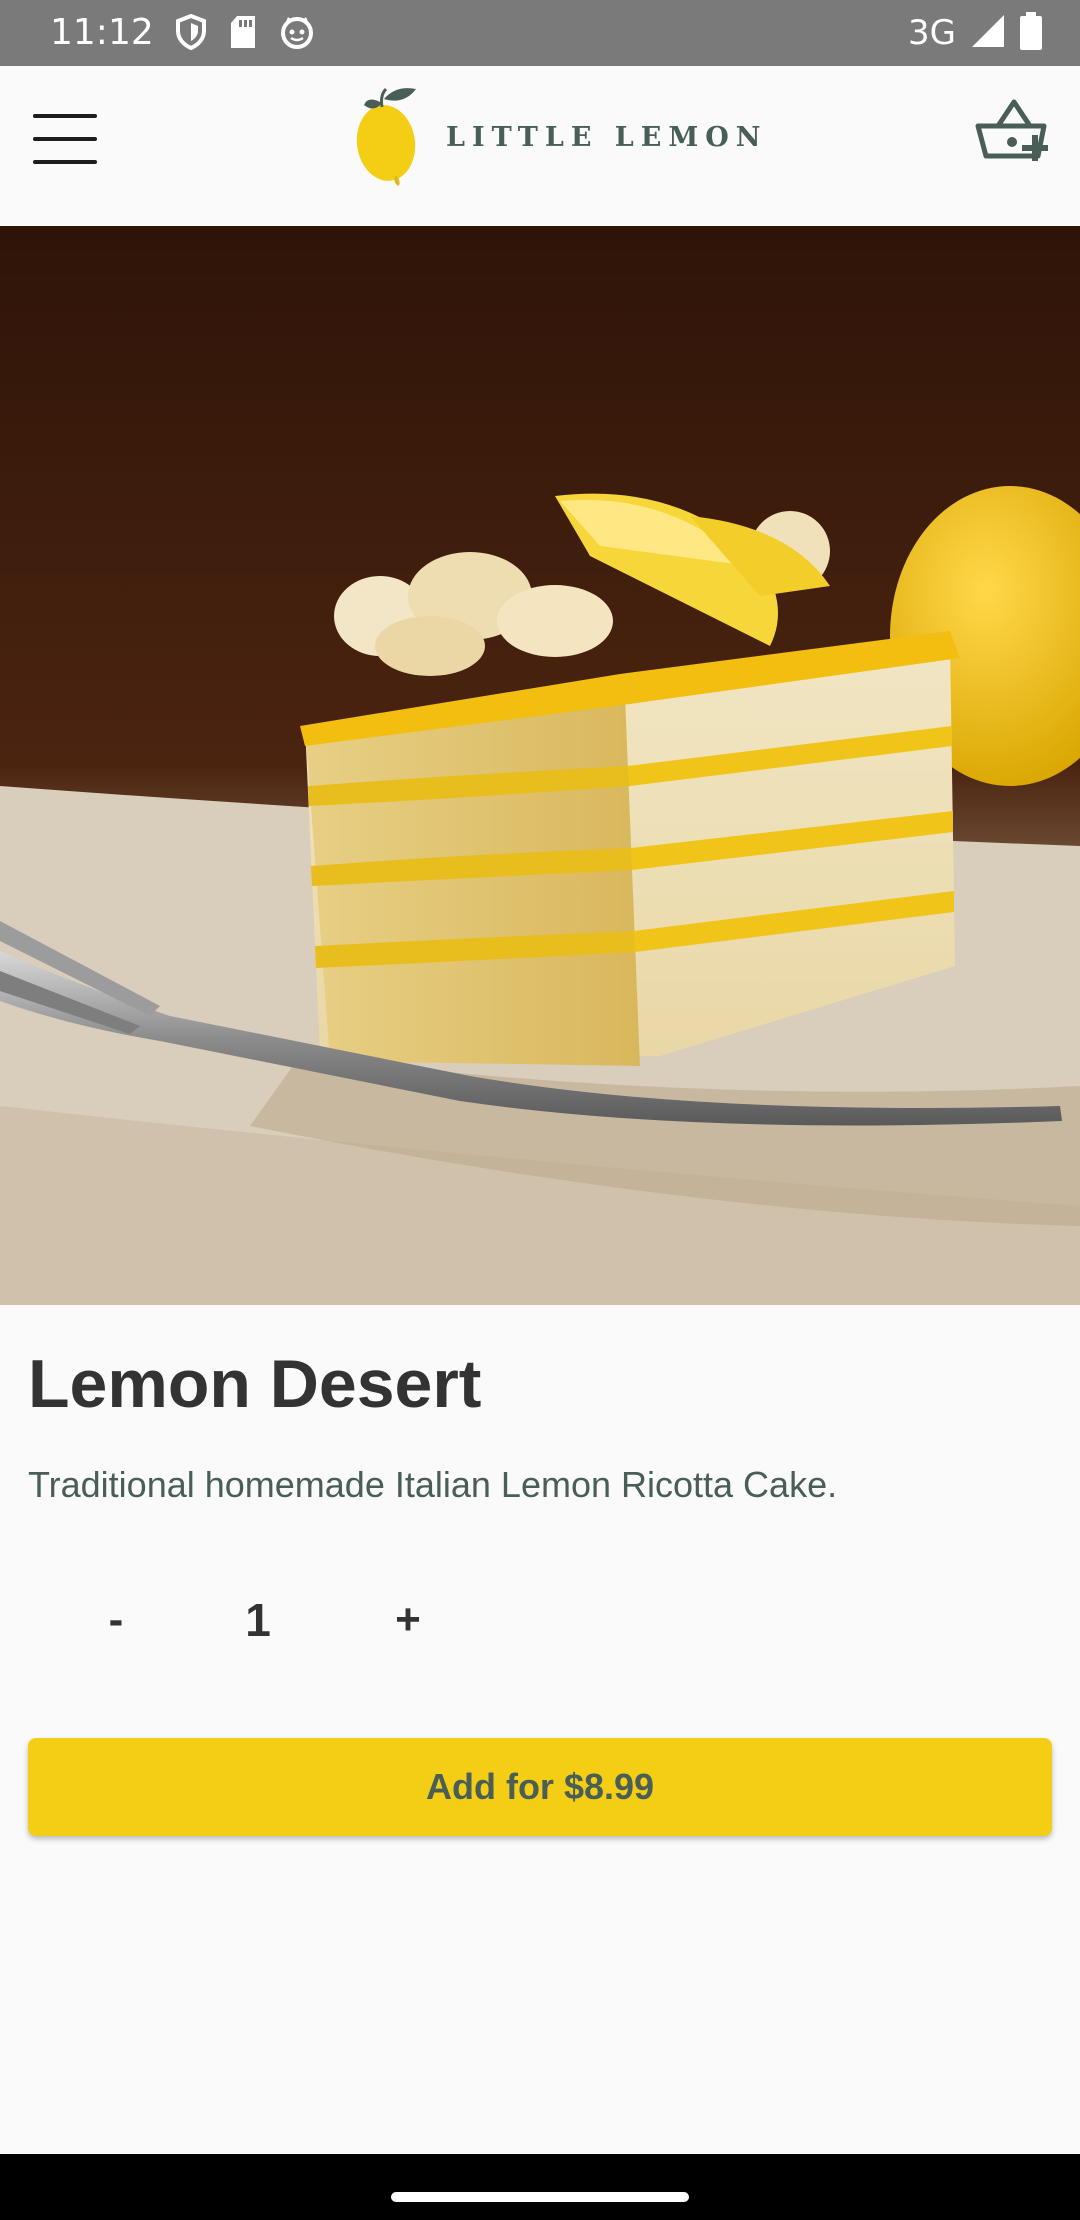 The height and width of the screenshot is (2220, 1080). I want to click on add-to-cart-button: Add for $8.99, so click(540, 1787).